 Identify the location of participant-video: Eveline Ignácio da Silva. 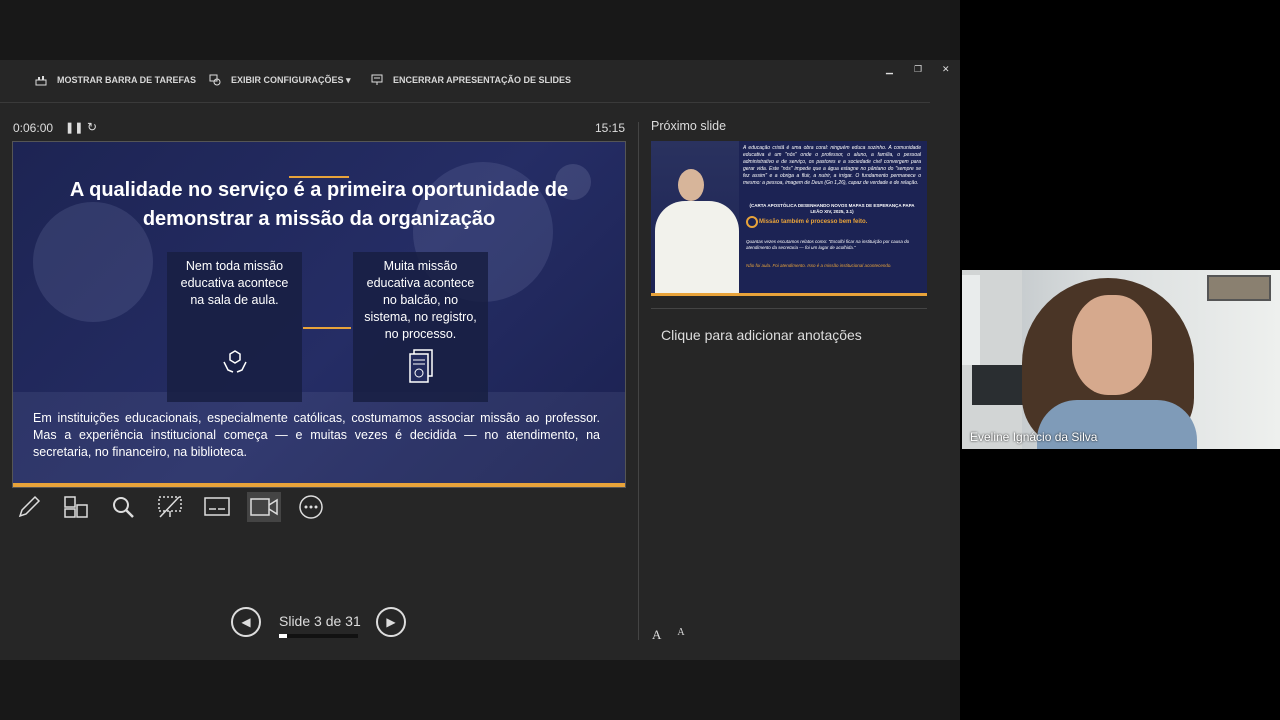
(1121, 359).